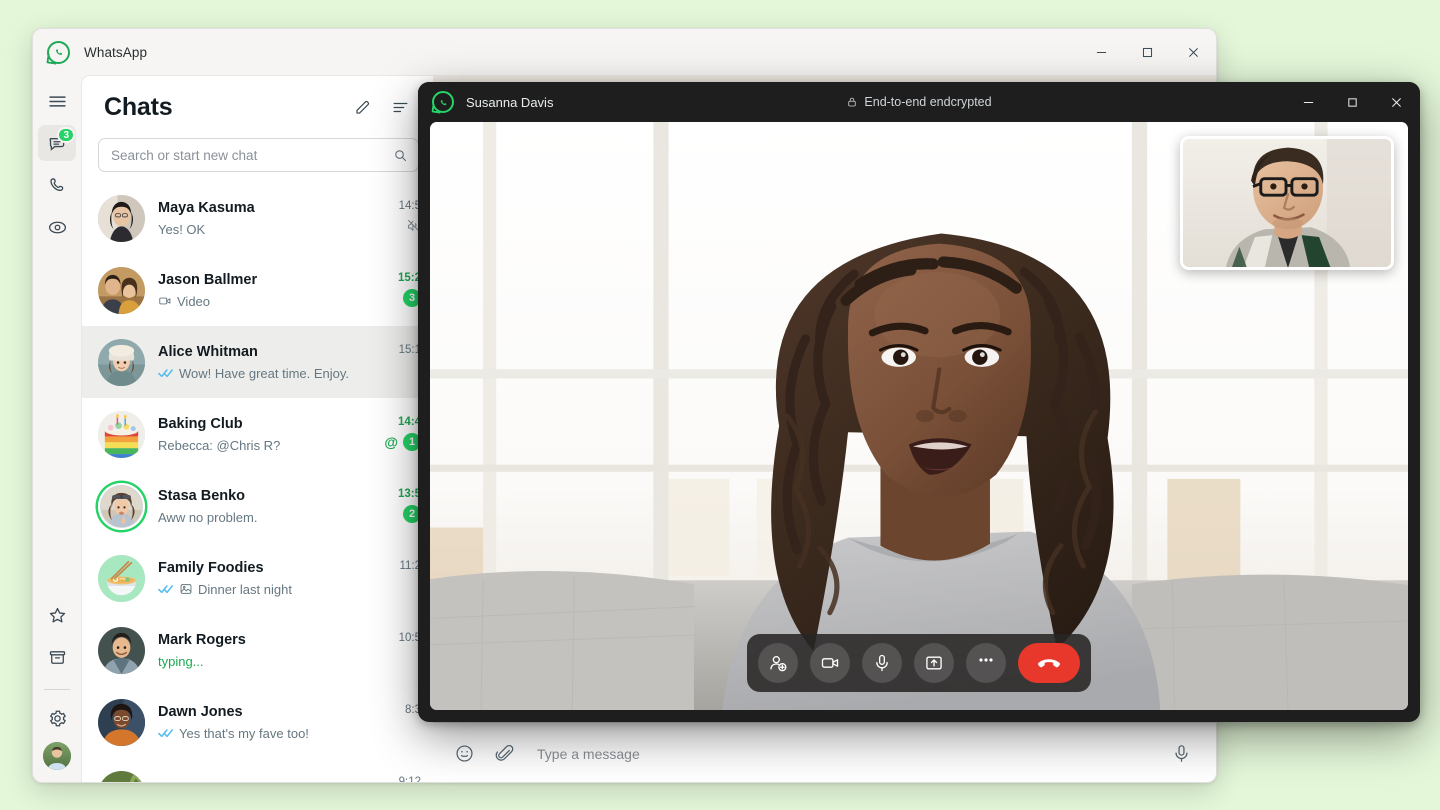  What do you see at coordinates (267, 445) in the screenshot?
I see `chat-item-preview: Rebecca: @Chris R?` at bounding box center [267, 445].